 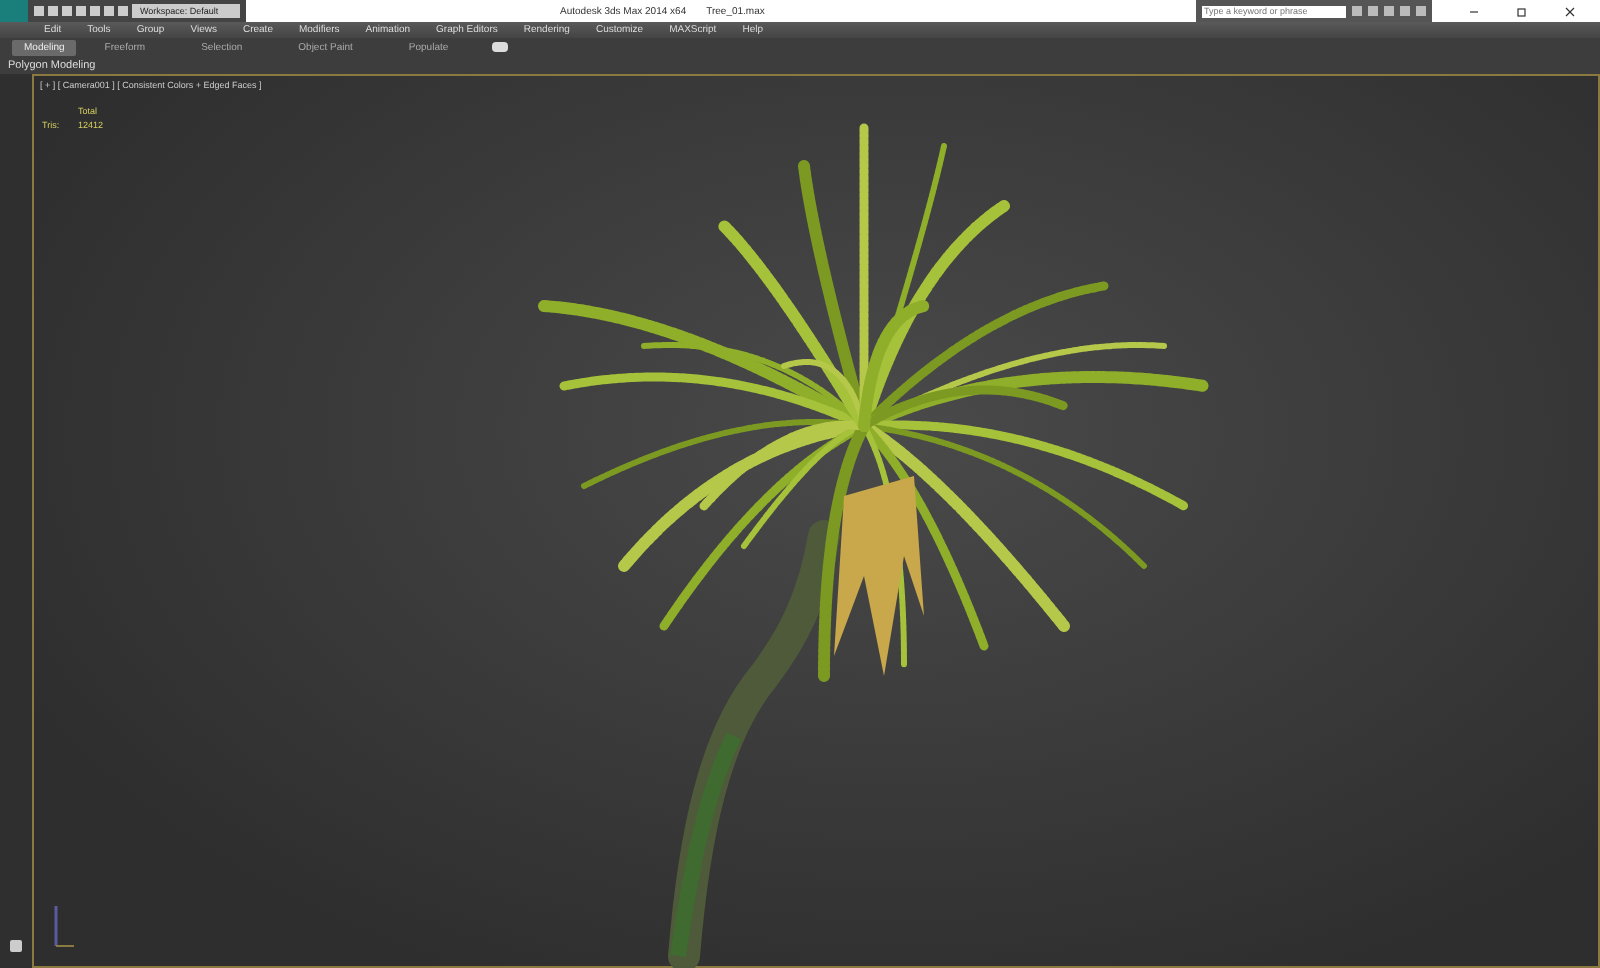 What do you see at coordinates (1474, 11) in the screenshot?
I see `minimize-icon` at bounding box center [1474, 11].